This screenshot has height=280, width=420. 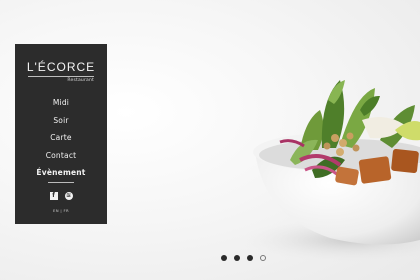 What do you see at coordinates (61, 173) in the screenshot?
I see `nav-item-evenement: Évènement` at bounding box center [61, 173].